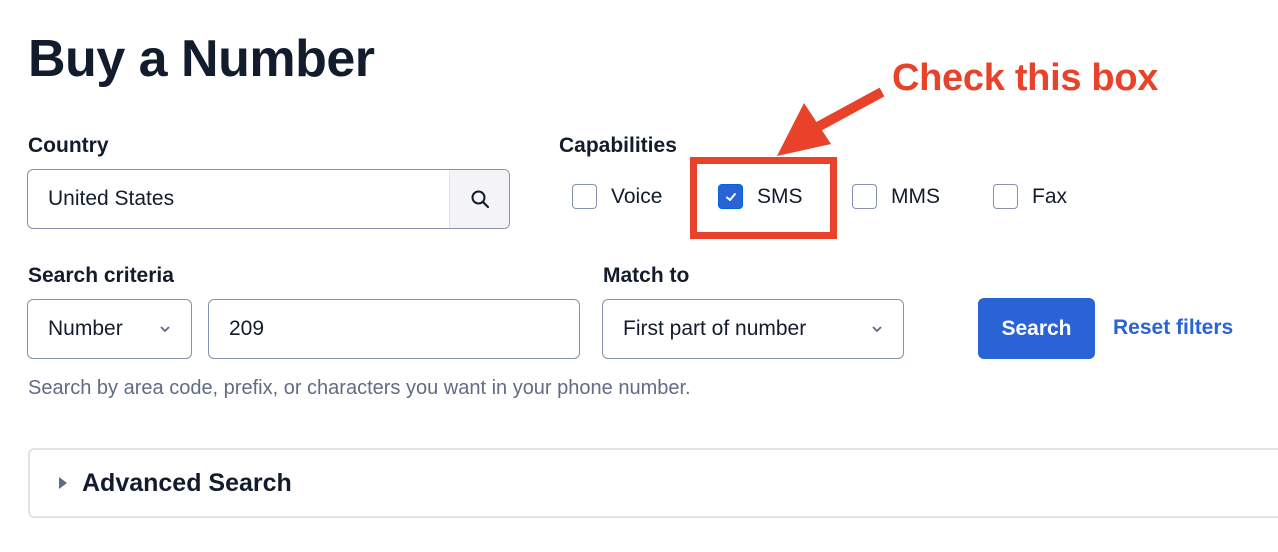 Image resolution: width=1278 pixels, height=552 pixels. I want to click on advanced-search-disclosure: Advanced Search, so click(653, 483).